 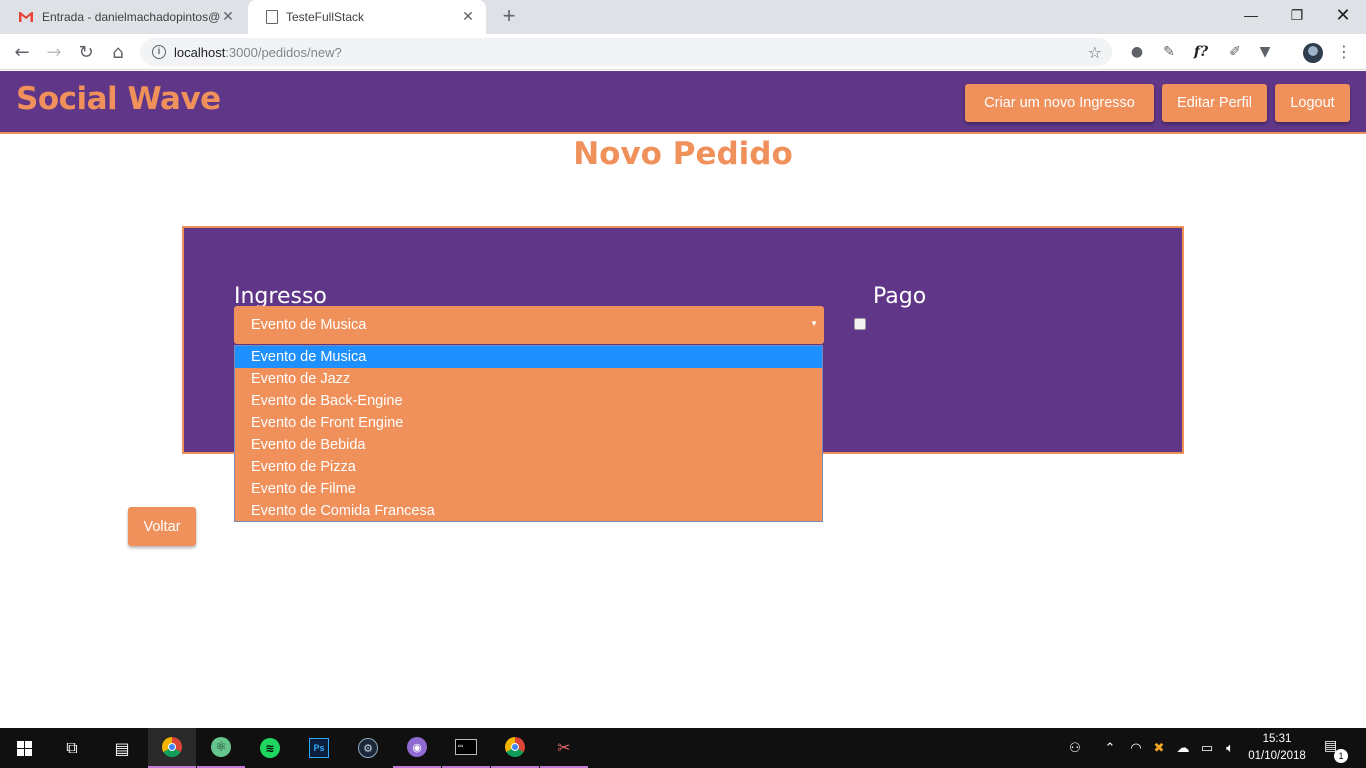 What do you see at coordinates (1344, 52) in the screenshot?
I see `browser-menu-icon: ⋮` at bounding box center [1344, 52].